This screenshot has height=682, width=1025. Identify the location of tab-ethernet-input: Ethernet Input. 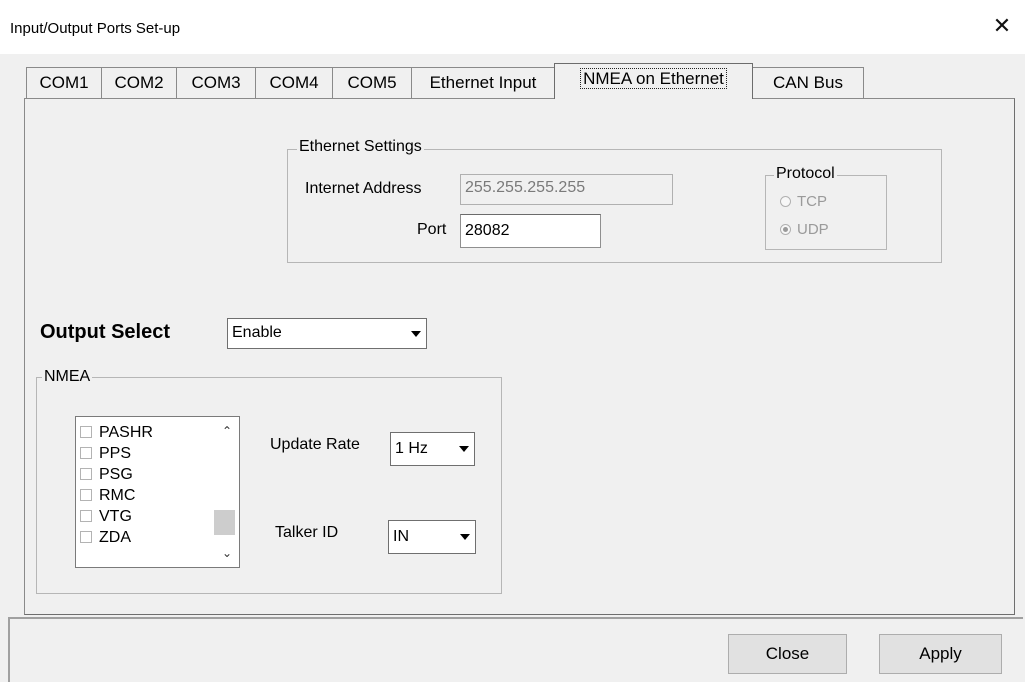
(483, 82).